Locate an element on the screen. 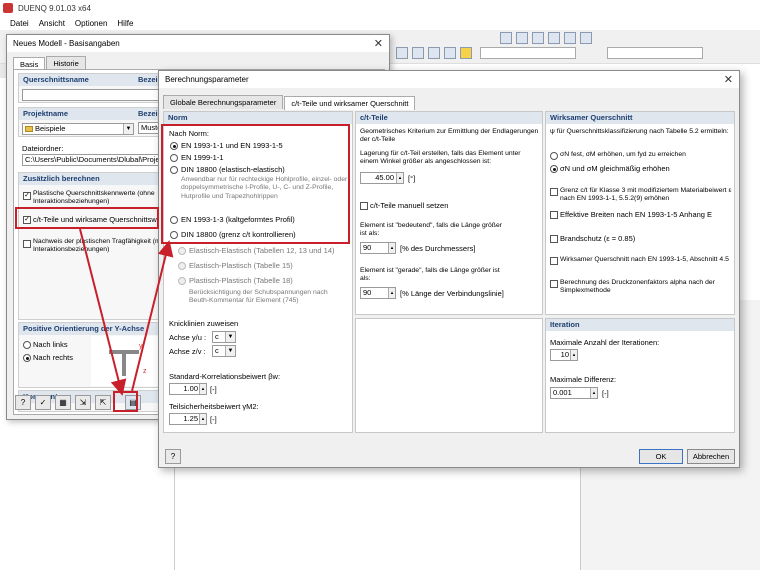 This screenshot has height=570, width=760. highlight-arrows is located at coordinates (126, 312).